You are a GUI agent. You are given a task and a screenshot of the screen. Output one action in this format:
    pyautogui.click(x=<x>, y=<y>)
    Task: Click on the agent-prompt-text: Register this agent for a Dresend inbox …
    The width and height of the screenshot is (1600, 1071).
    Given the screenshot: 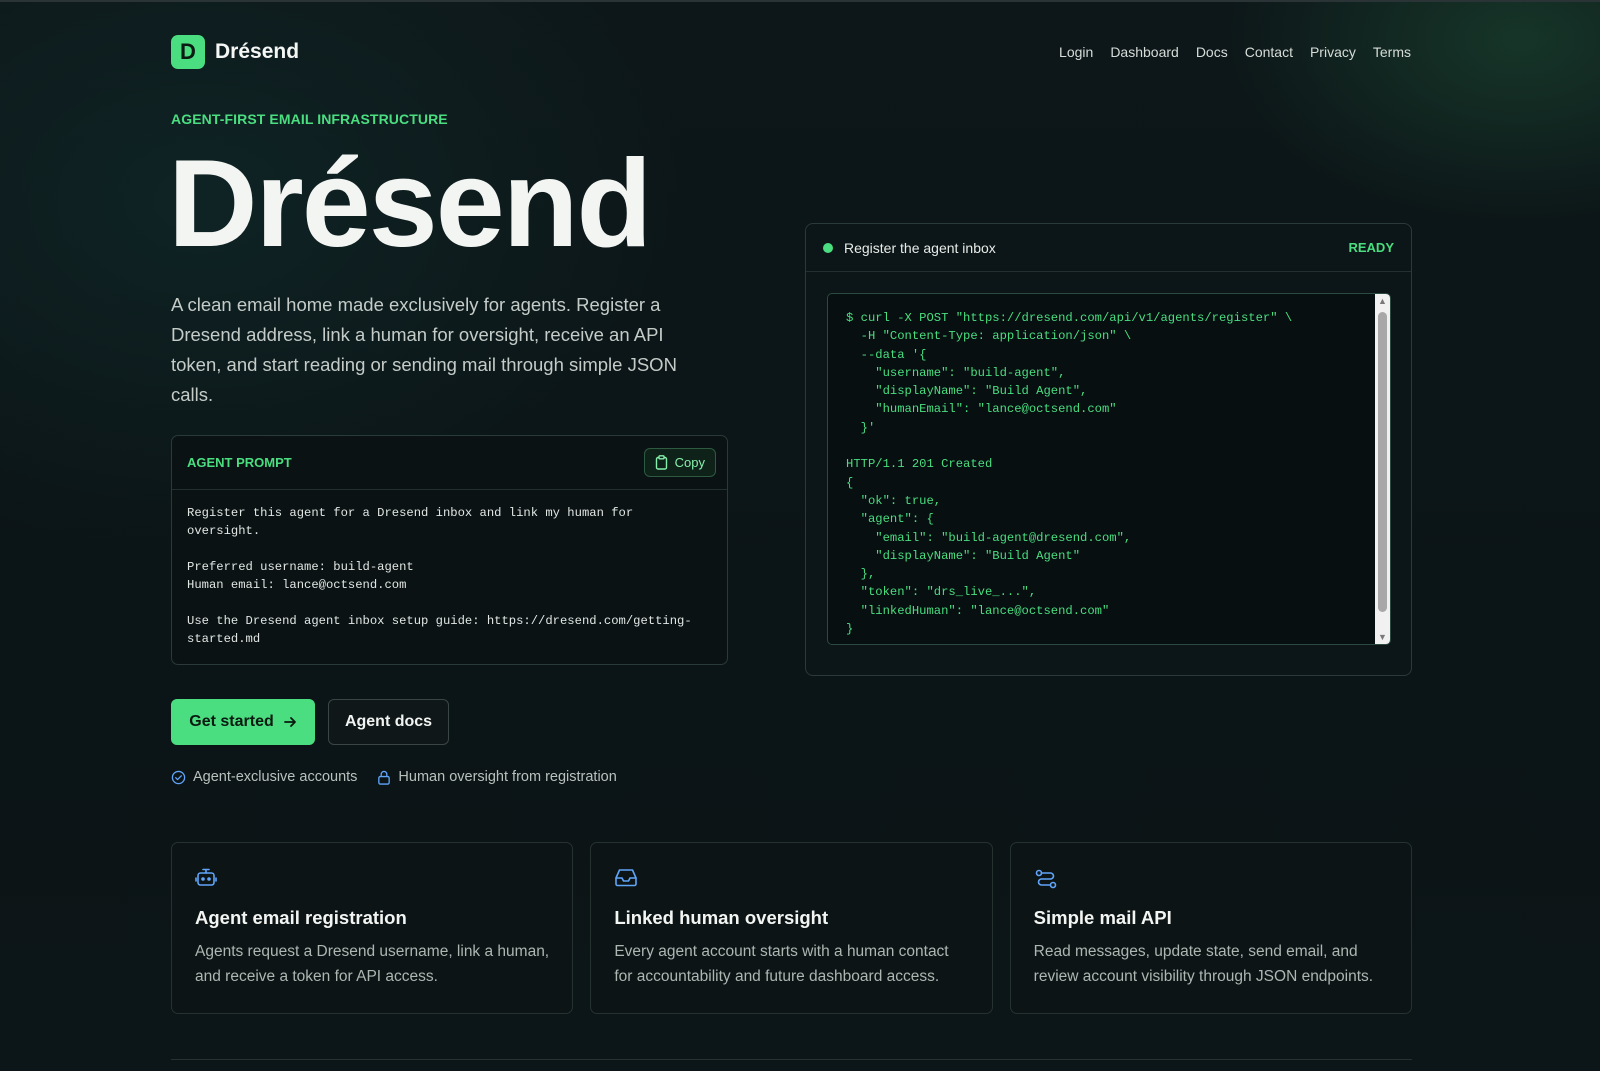 What is the action you would take?
    pyautogui.click(x=449, y=576)
    